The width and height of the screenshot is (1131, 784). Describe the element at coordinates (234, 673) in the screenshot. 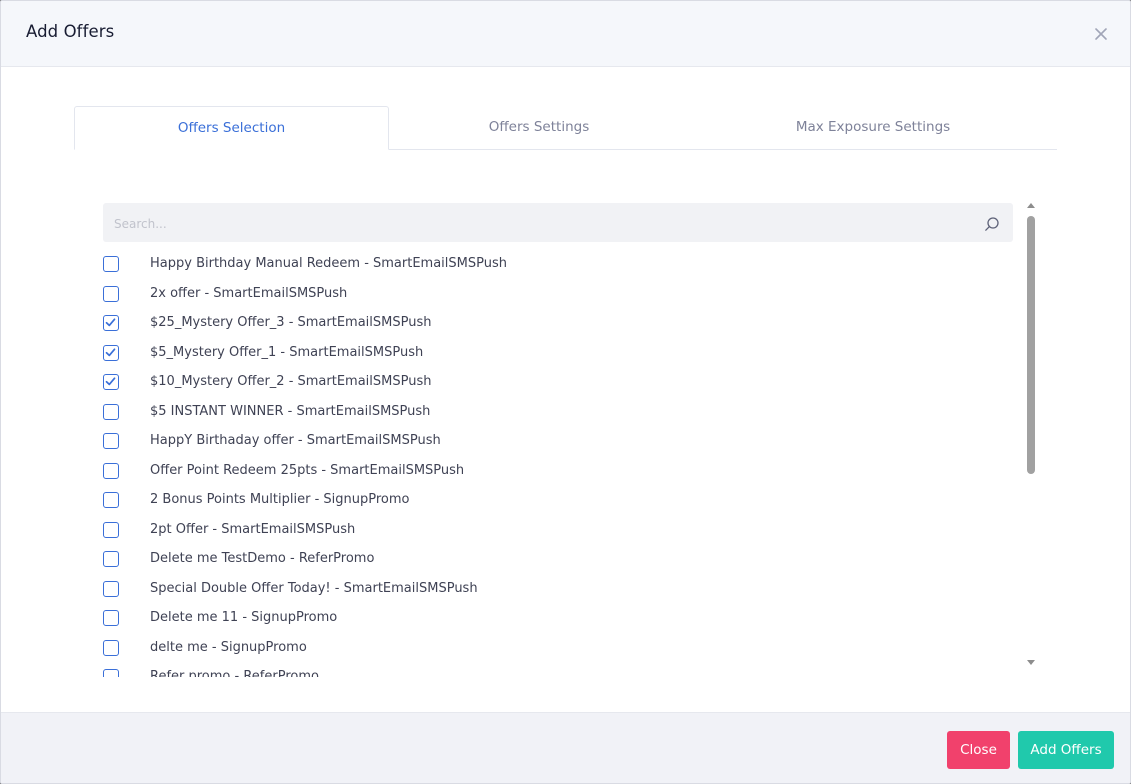

I see `offer-label: Refer promo - ReferPromo` at that location.